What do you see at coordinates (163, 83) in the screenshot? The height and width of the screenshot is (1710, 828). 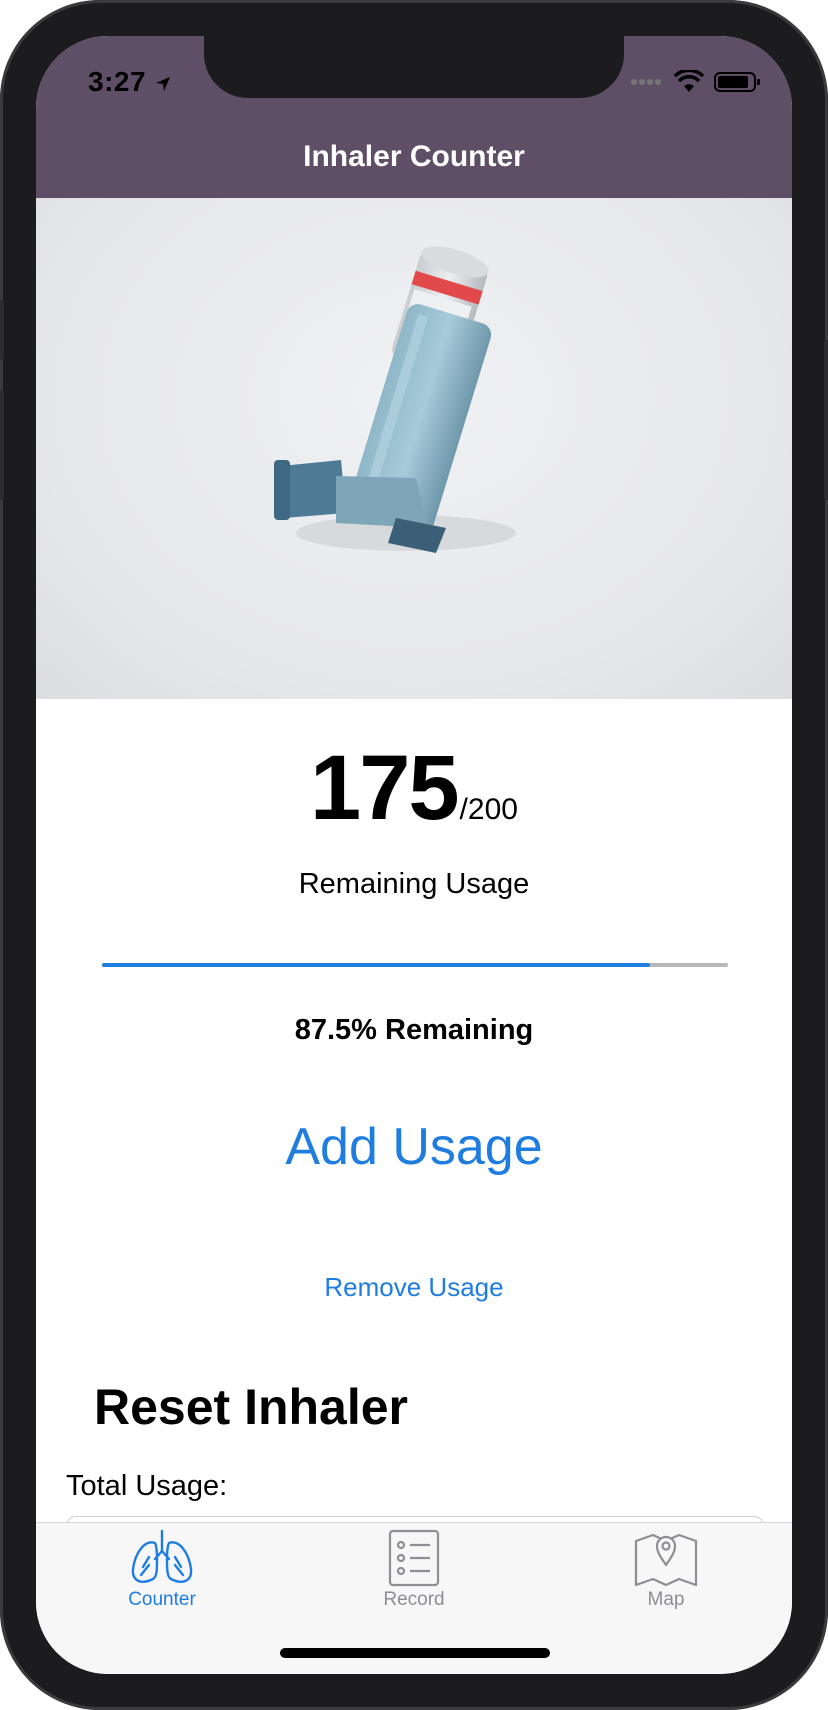 I see `location-arrow-icon` at bounding box center [163, 83].